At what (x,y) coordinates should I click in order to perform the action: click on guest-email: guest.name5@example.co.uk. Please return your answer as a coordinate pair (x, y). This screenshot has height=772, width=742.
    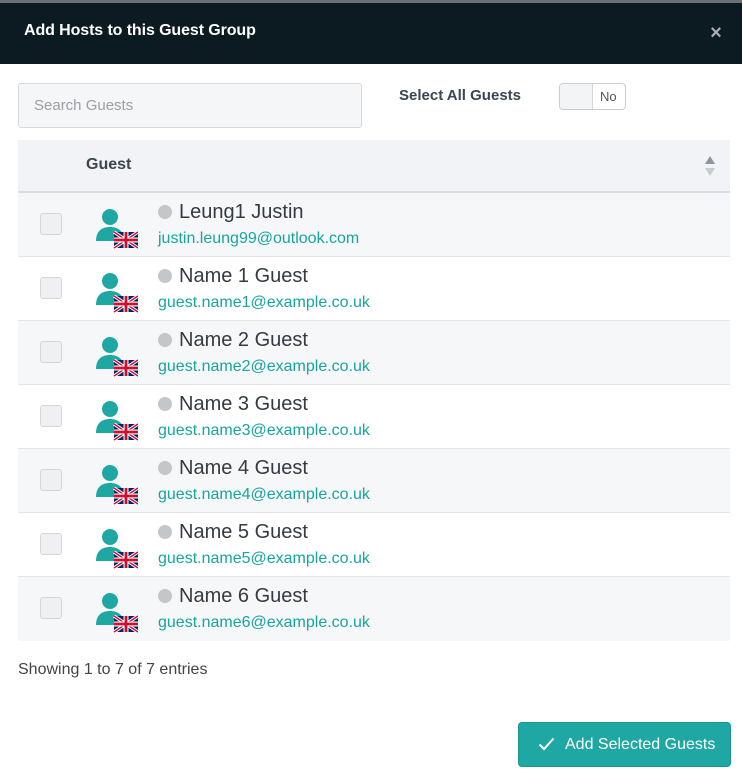
    Looking at the image, I should click on (264, 559).